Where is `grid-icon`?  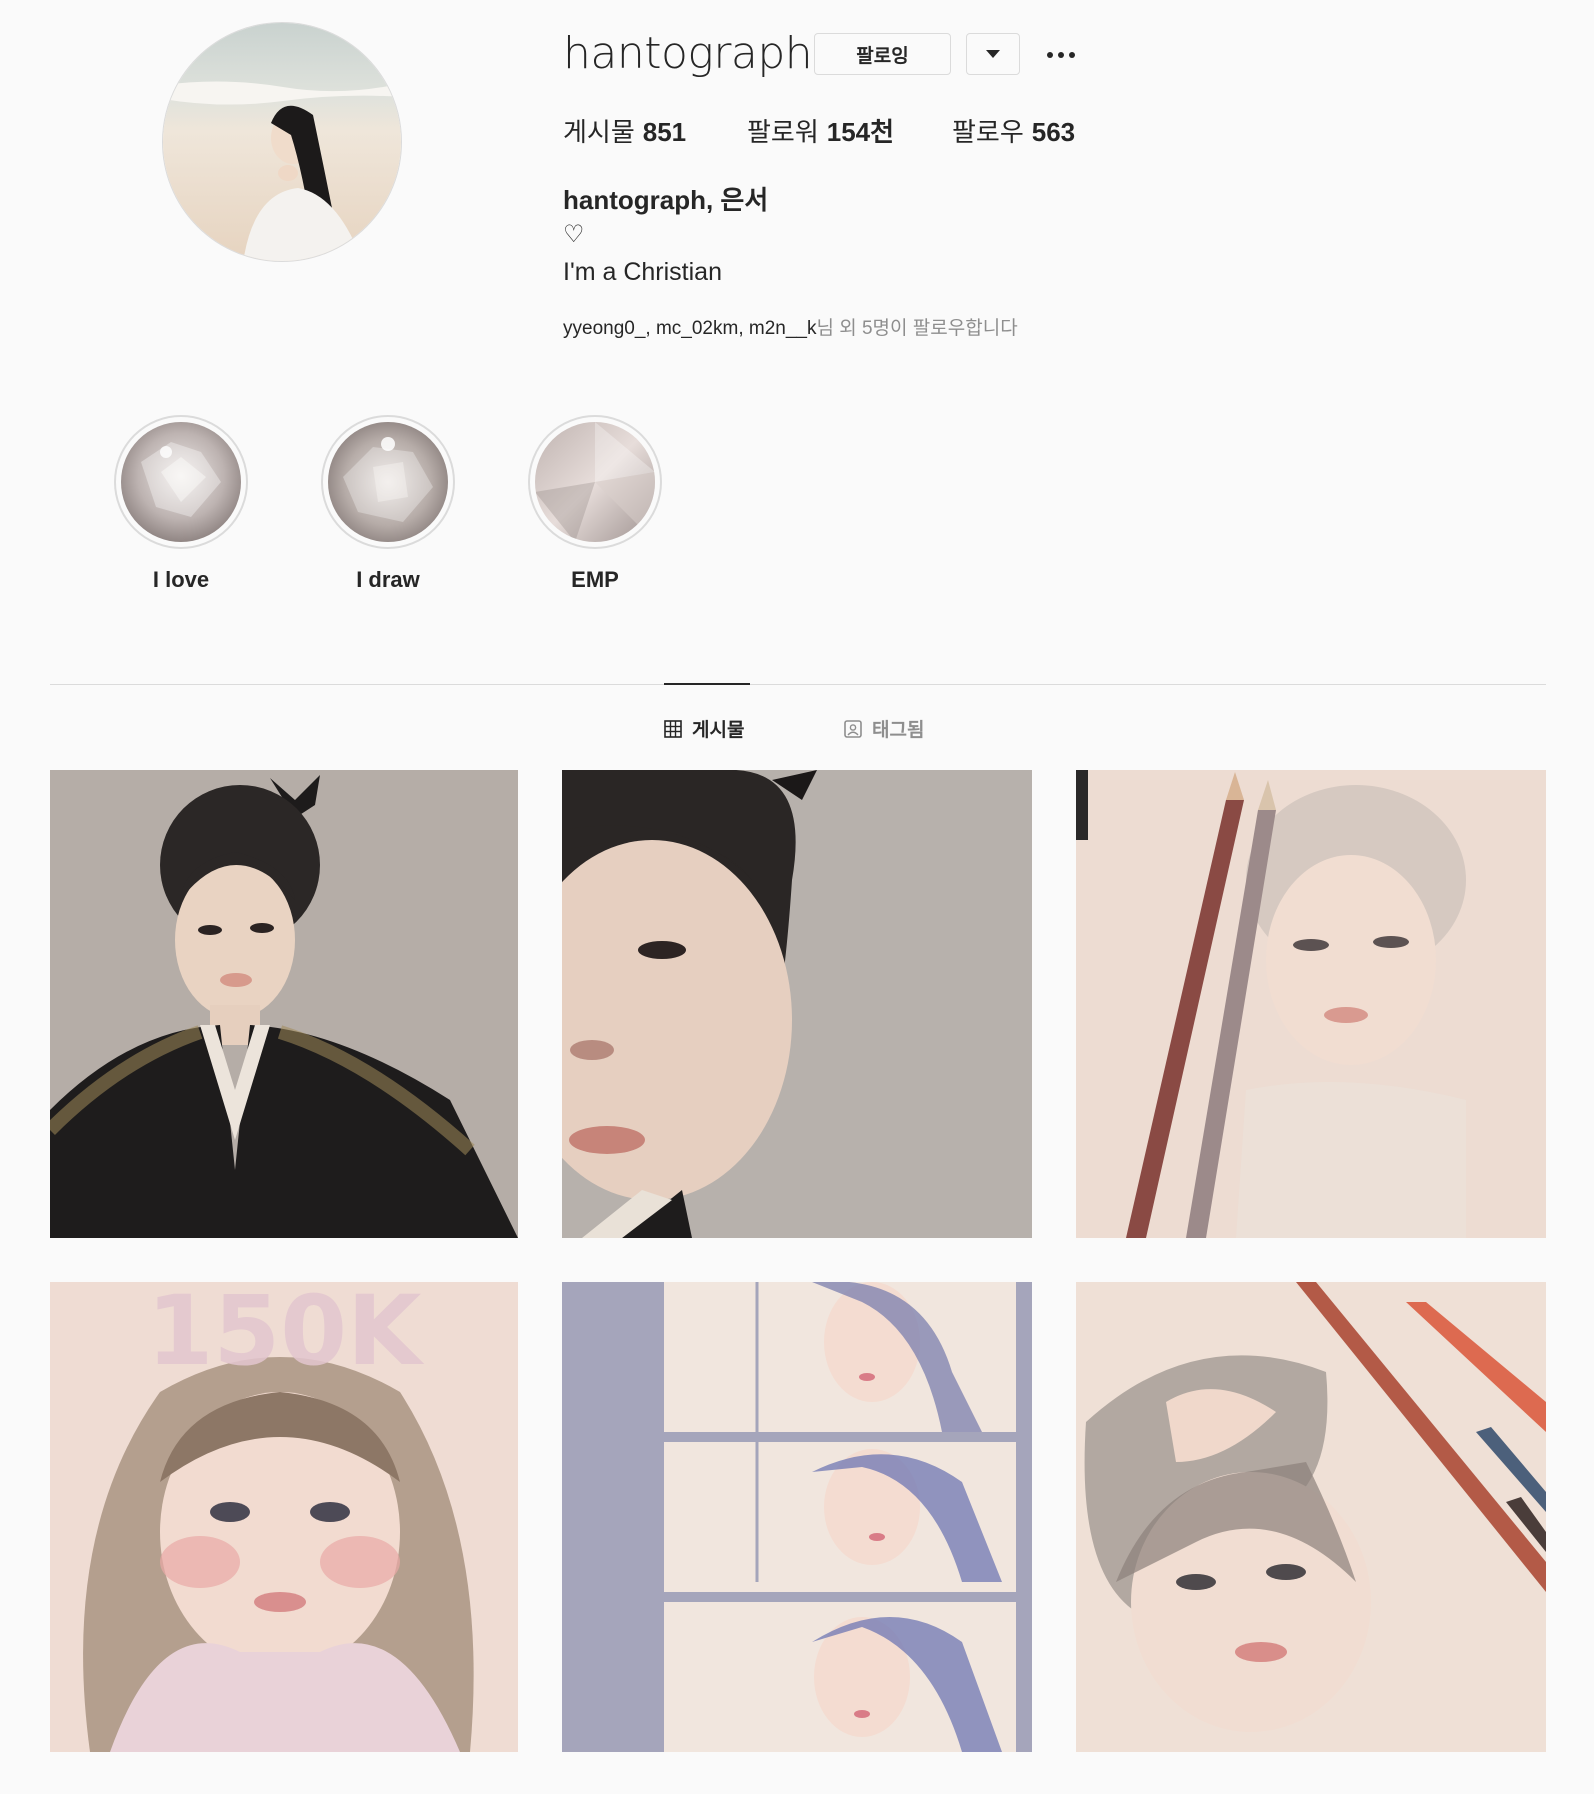
grid-icon is located at coordinates (673, 728).